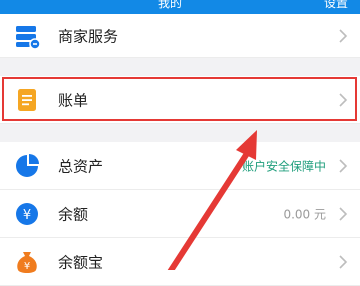 The width and height of the screenshot is (360, 286). Describe the element at coordinates (73, 100) in the screenshot. I see `menu-item-label: 账单` at that location.